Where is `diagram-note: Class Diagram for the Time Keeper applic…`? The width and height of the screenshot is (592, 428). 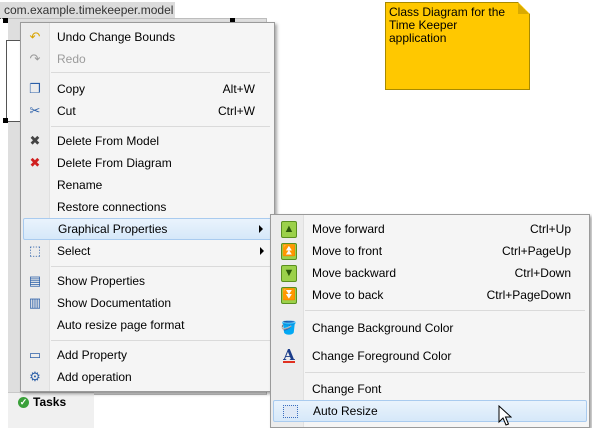 diagram-note: Class Diagram for the Time Keeper applic… is located at coordinates (457, 46).